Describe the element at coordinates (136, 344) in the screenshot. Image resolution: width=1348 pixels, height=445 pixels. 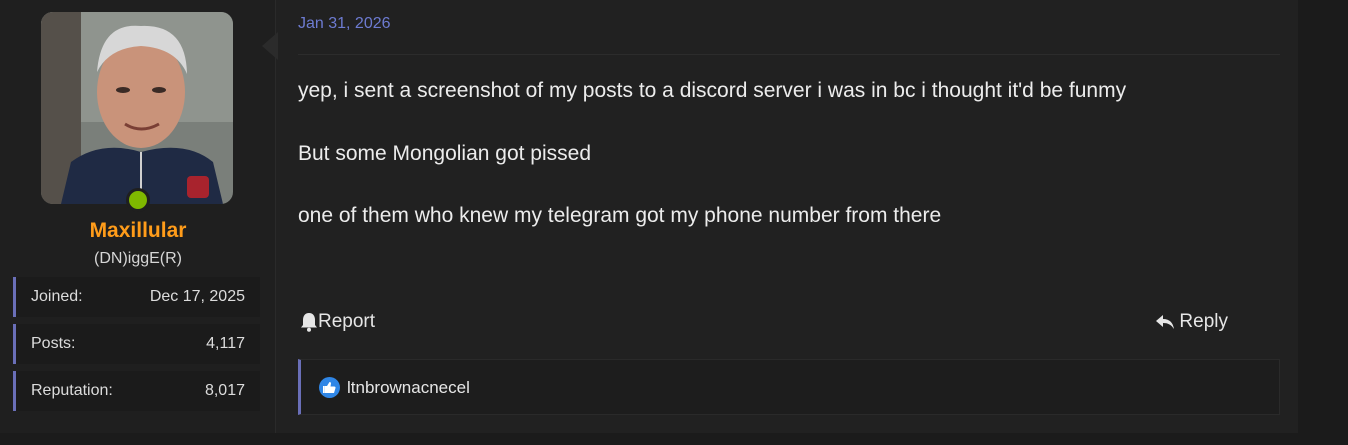
I see `stat-posts: Posts: 4,117` at that location.